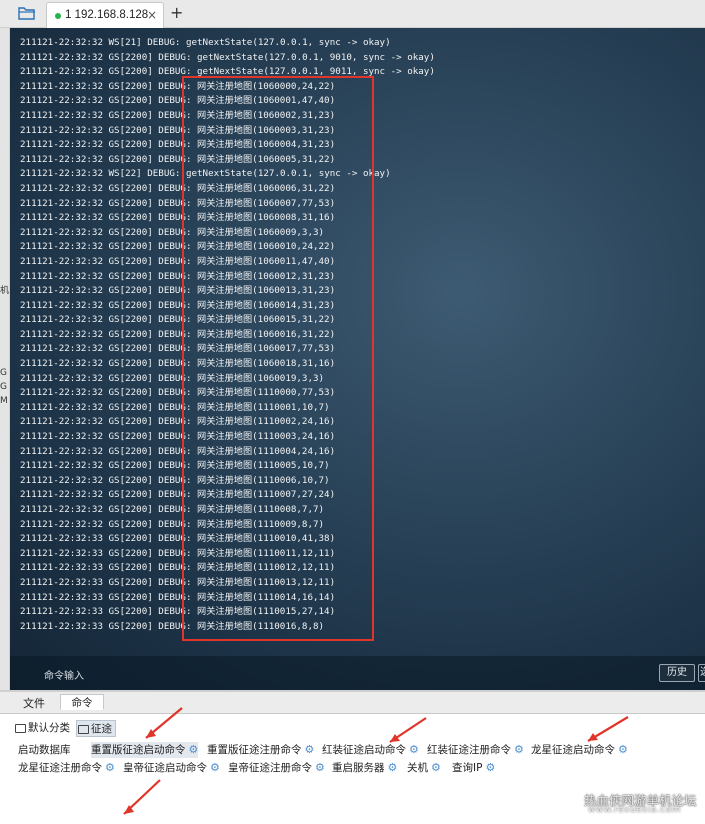  Describe the element at coordinates (573, 750) in the screenshot. I see `command-label: 龙星征途启动命令` at that location.